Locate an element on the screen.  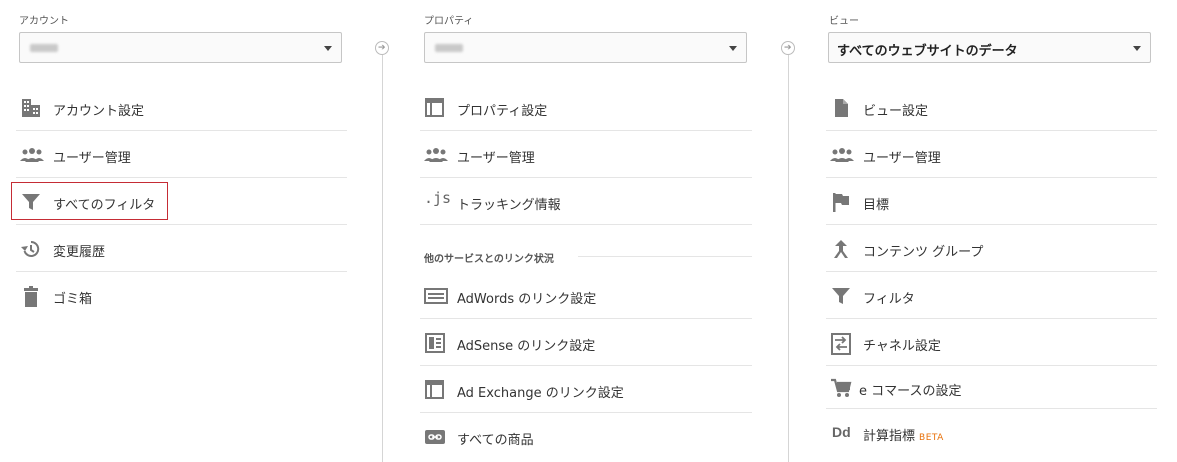
property-settings-item: プロパティ設定 is located at coordinates (586, 108).